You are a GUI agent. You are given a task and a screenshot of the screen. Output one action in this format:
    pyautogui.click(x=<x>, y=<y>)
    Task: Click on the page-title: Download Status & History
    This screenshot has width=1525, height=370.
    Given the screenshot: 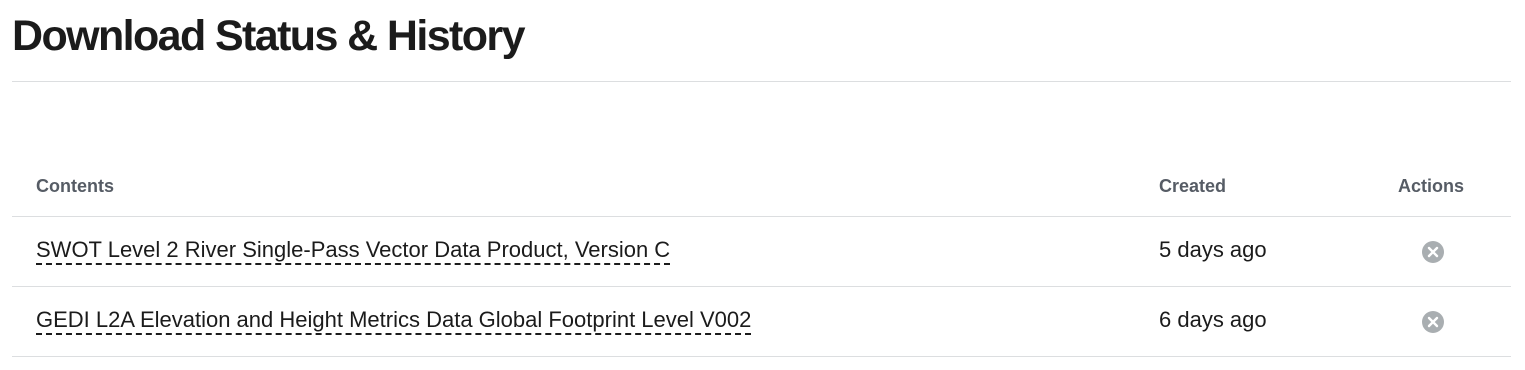 What is the action you would take?
    pyautogui.click(x=268, y=36)
    